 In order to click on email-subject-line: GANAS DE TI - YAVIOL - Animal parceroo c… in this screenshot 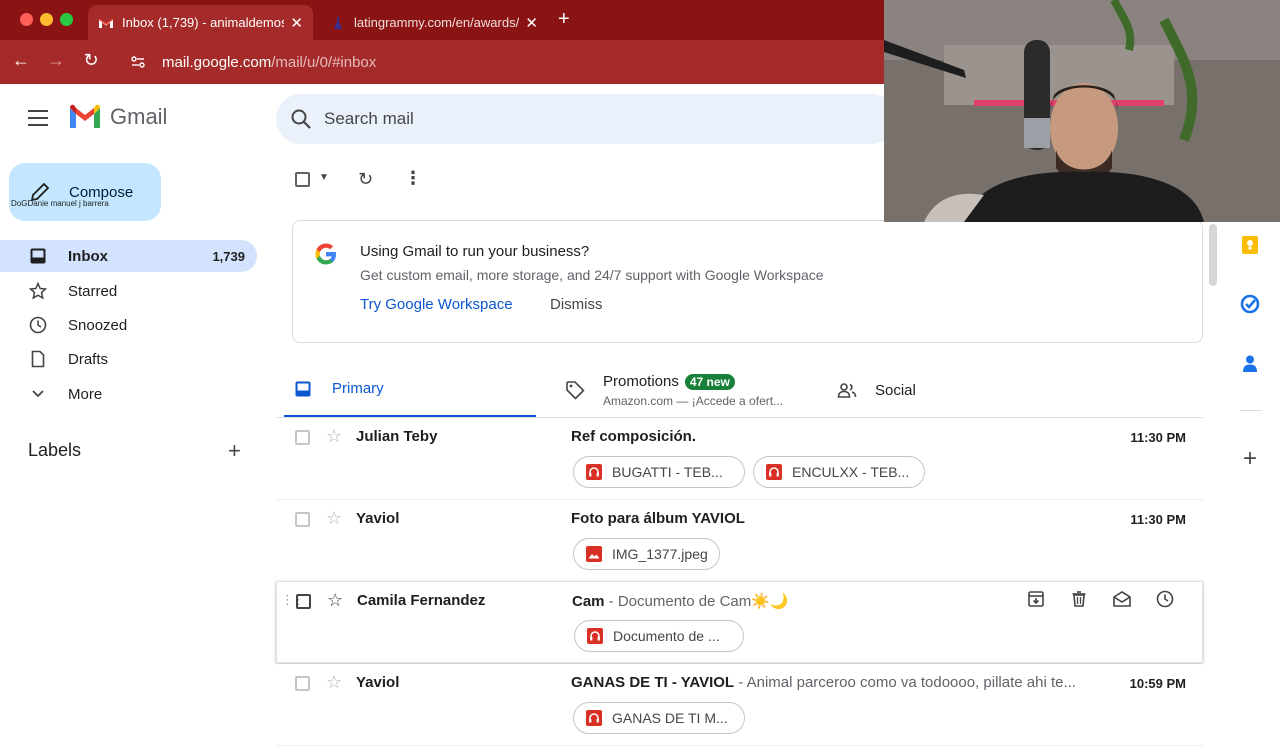, I will do `click(831, 682)`.